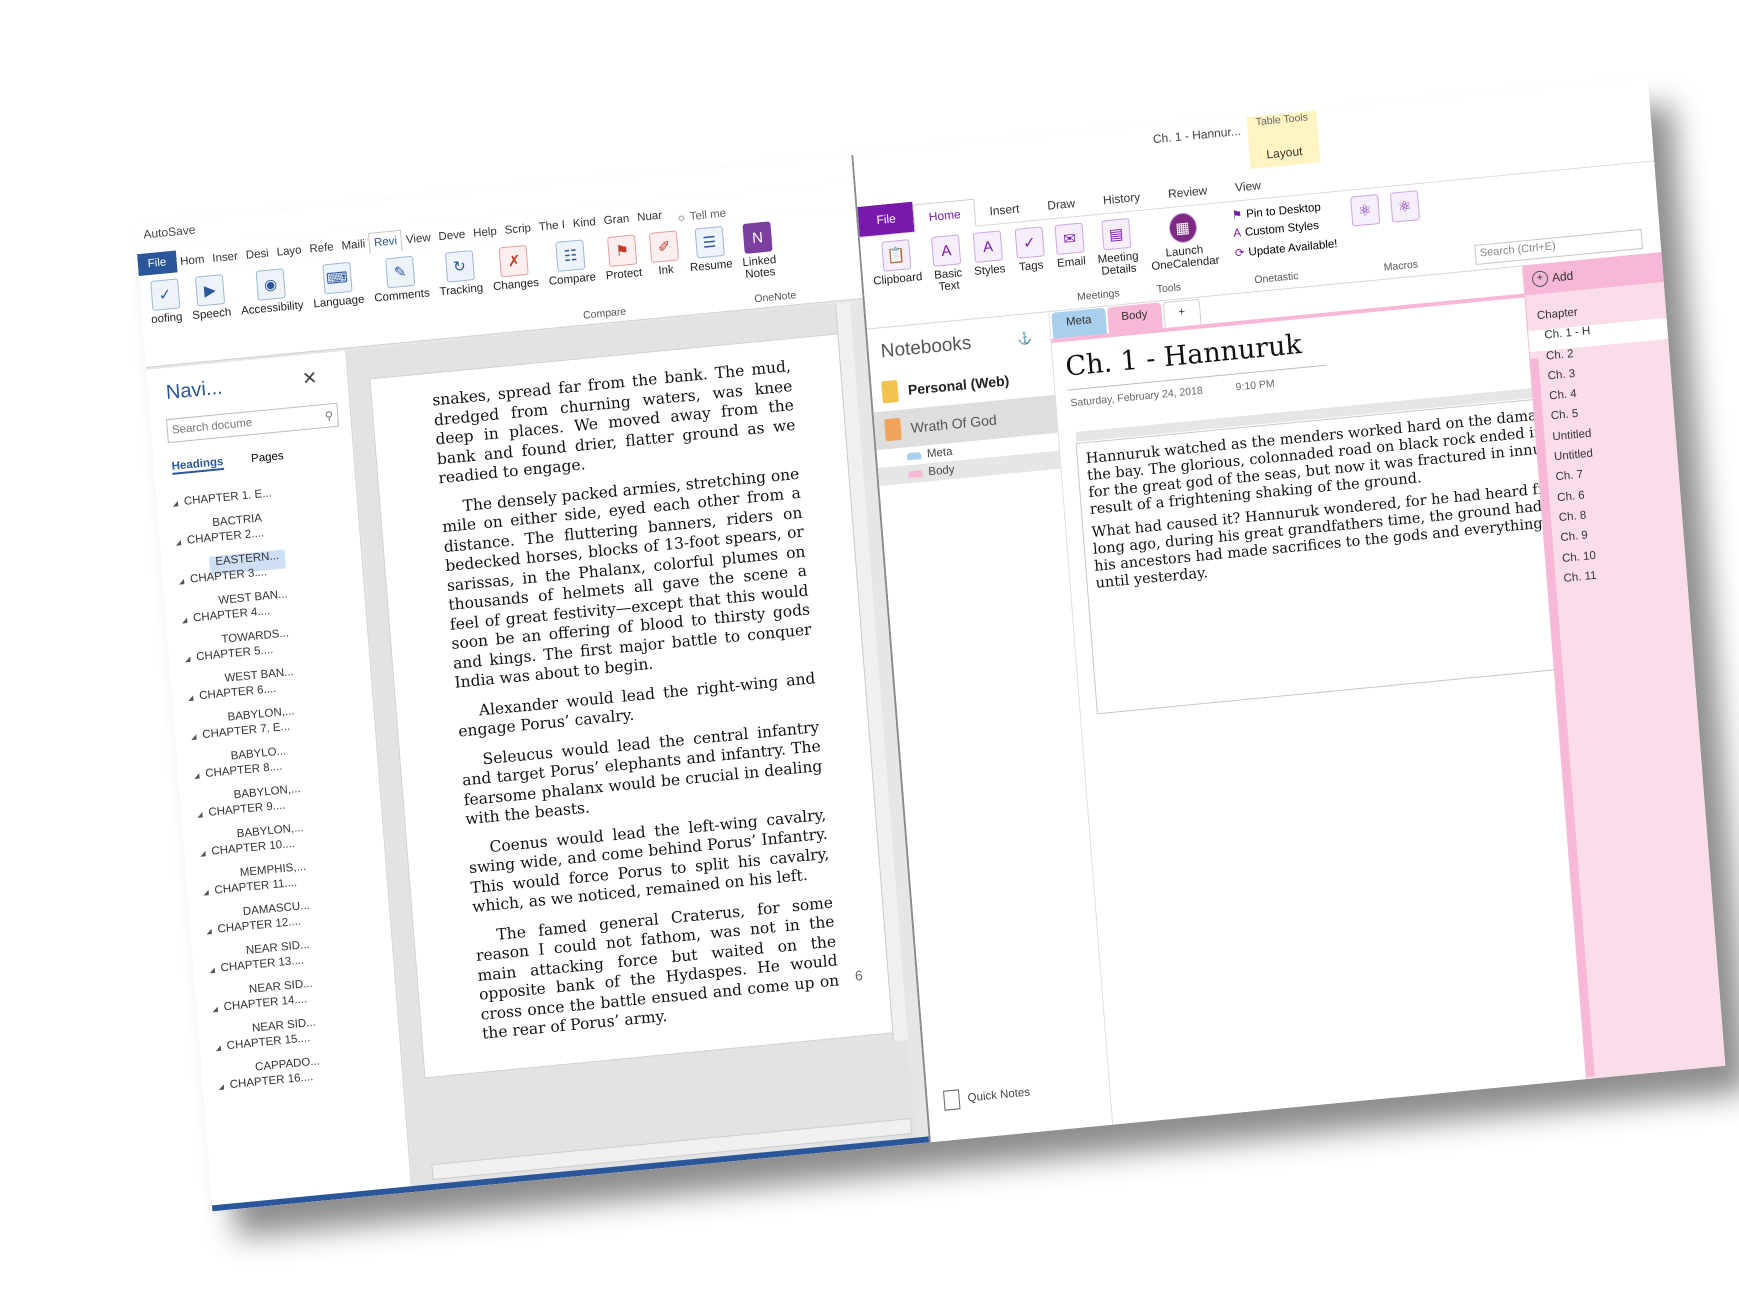 Image resolution: width=1739 pixels, height=1293 pixels. Describe the element at coordinates (604, 313) in the screenshot. I see `group-label-compare: Compare` at that location.